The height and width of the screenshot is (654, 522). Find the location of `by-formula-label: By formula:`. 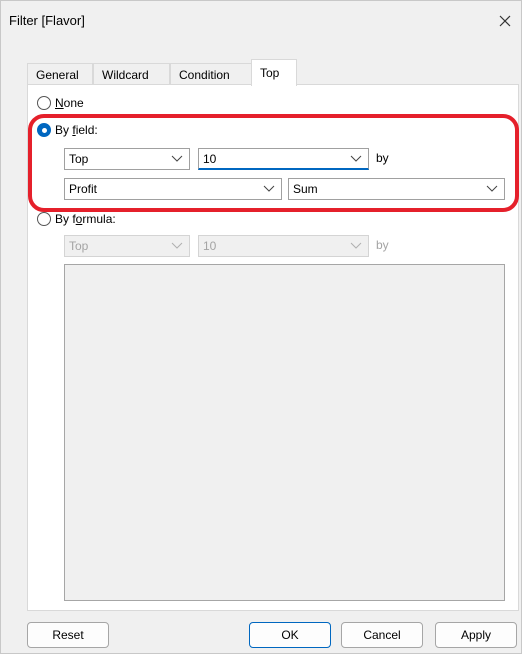

by-formula-label: By formula: is located at coordinates (85, 219).